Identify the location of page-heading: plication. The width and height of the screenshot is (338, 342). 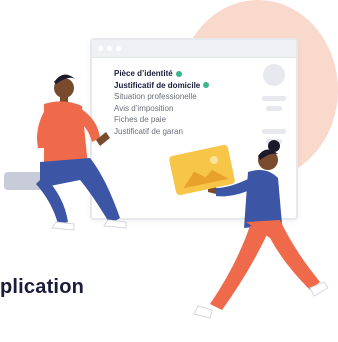
(42, 287).